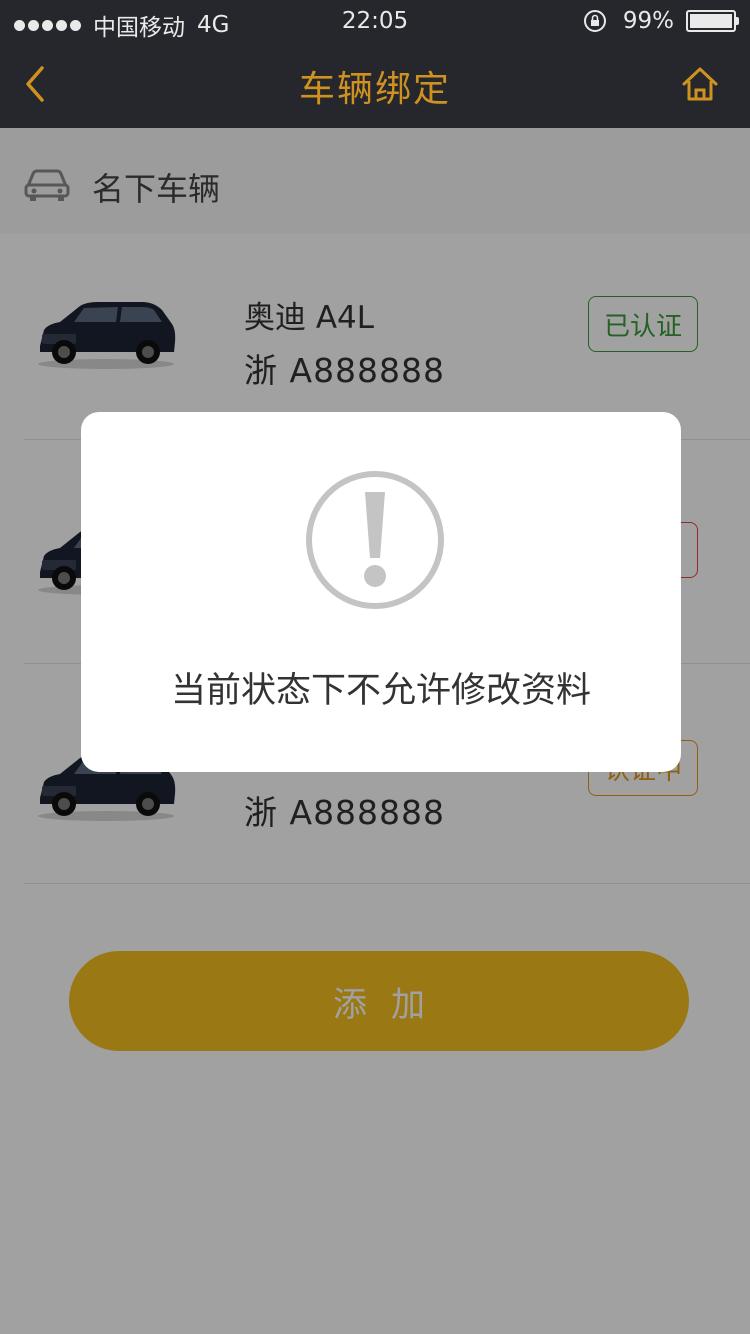  I want to click on page-title: 车辆绑定, so click(374, 89).